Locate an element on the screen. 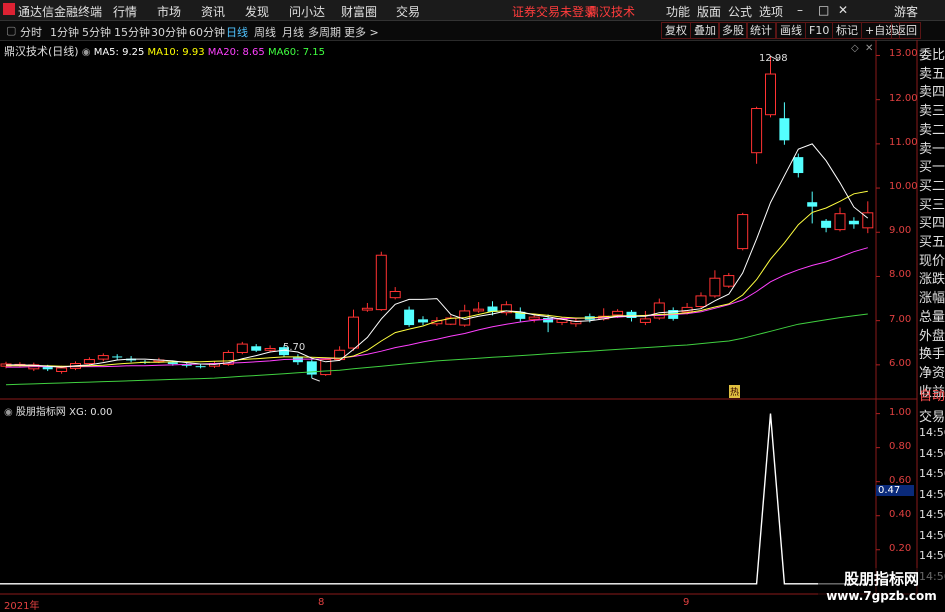 This screenshot has height=612, width=945. indicator-y-tick-label: 0.20 is located at coordinates (900, 548).